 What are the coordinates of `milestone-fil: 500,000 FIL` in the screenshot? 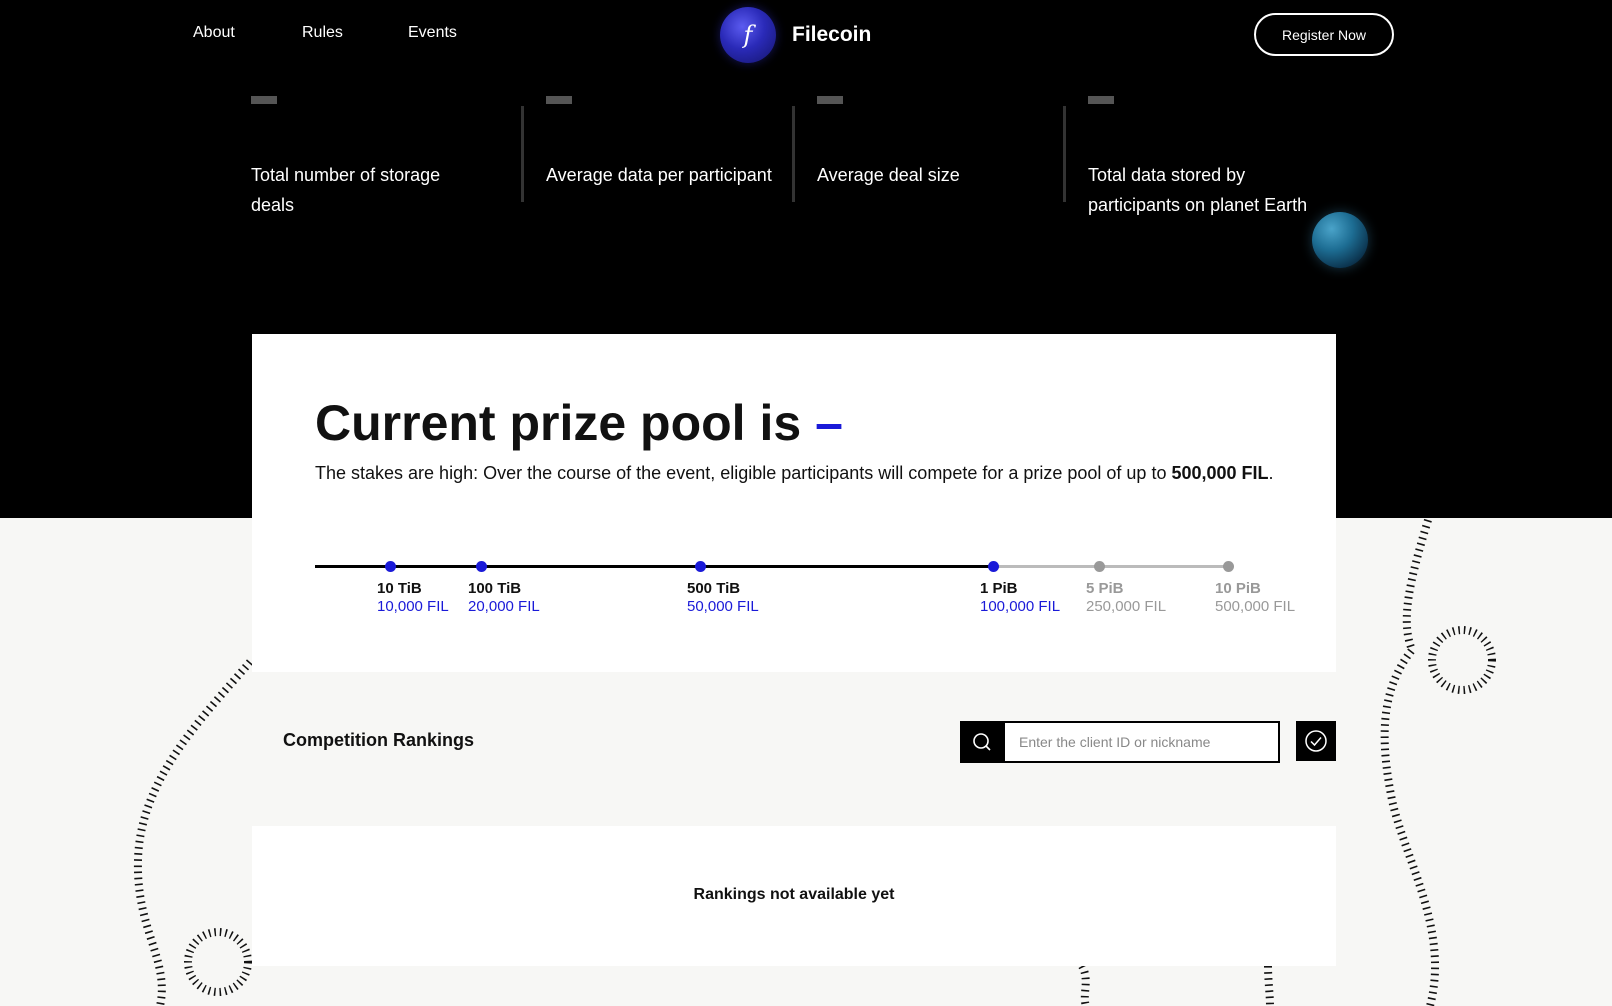 It's located at (1255, 606).